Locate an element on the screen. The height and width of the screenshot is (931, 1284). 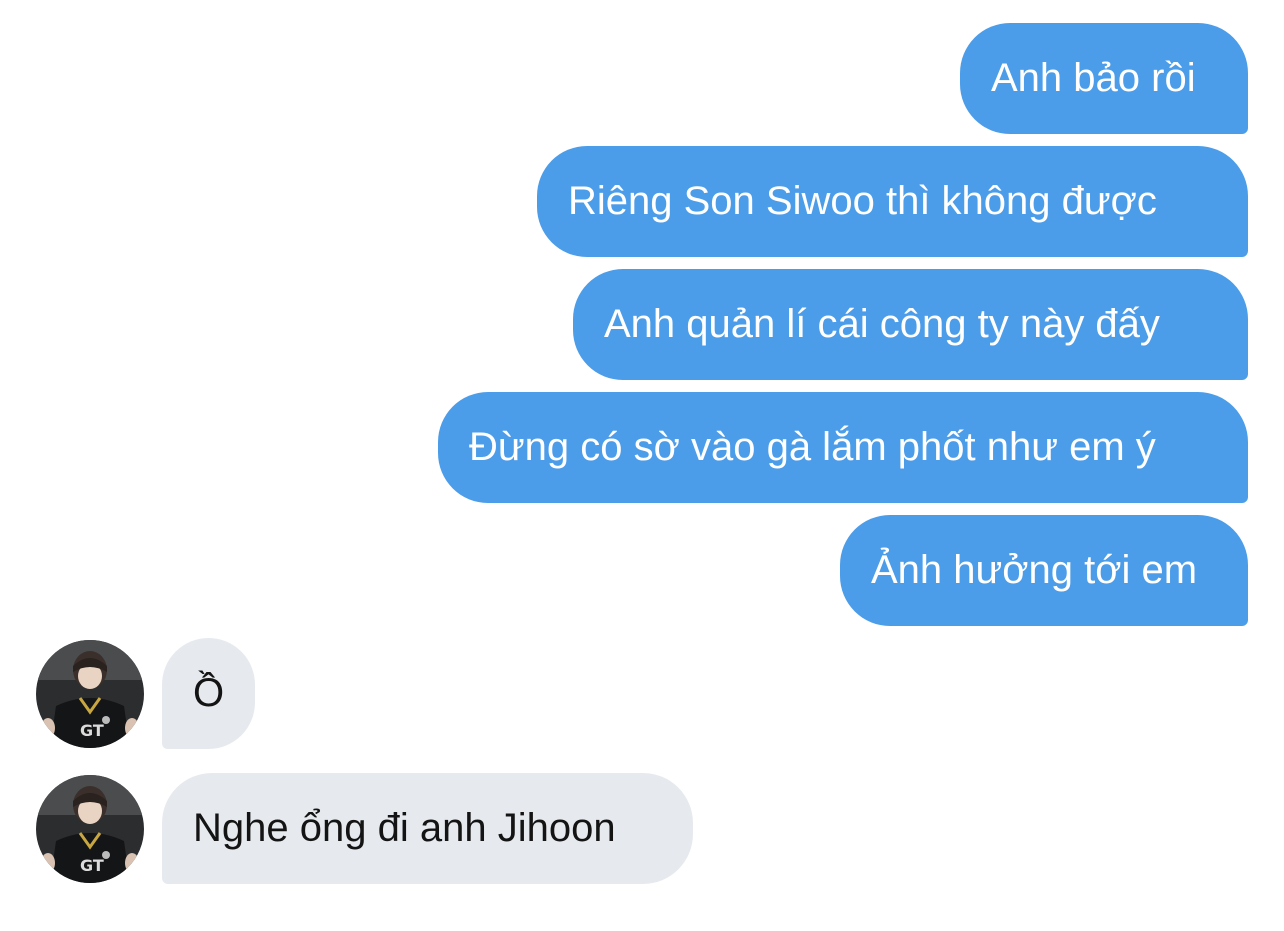
received-message-bubble: Ồ is located at coordinates (208, 693).